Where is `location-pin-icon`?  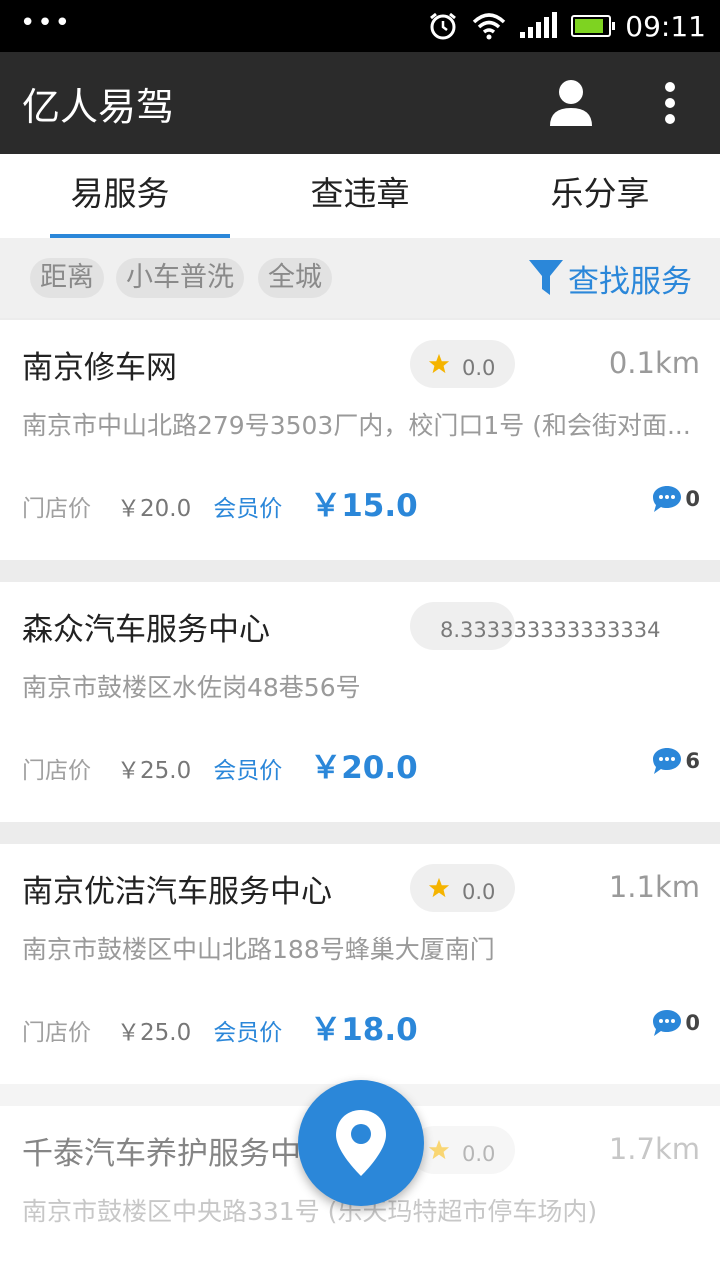
location-pin-icon is located at coordinates (361, 1143).